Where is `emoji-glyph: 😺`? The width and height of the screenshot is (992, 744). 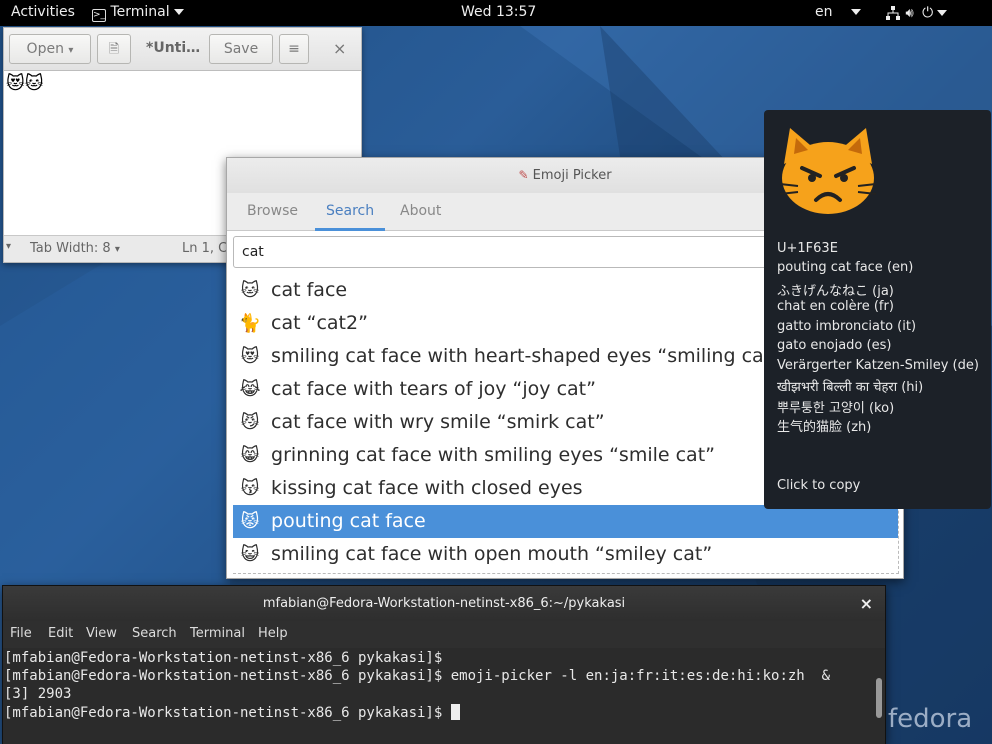 emoji-glyph: 😺 is located at coordinates (250, 554).